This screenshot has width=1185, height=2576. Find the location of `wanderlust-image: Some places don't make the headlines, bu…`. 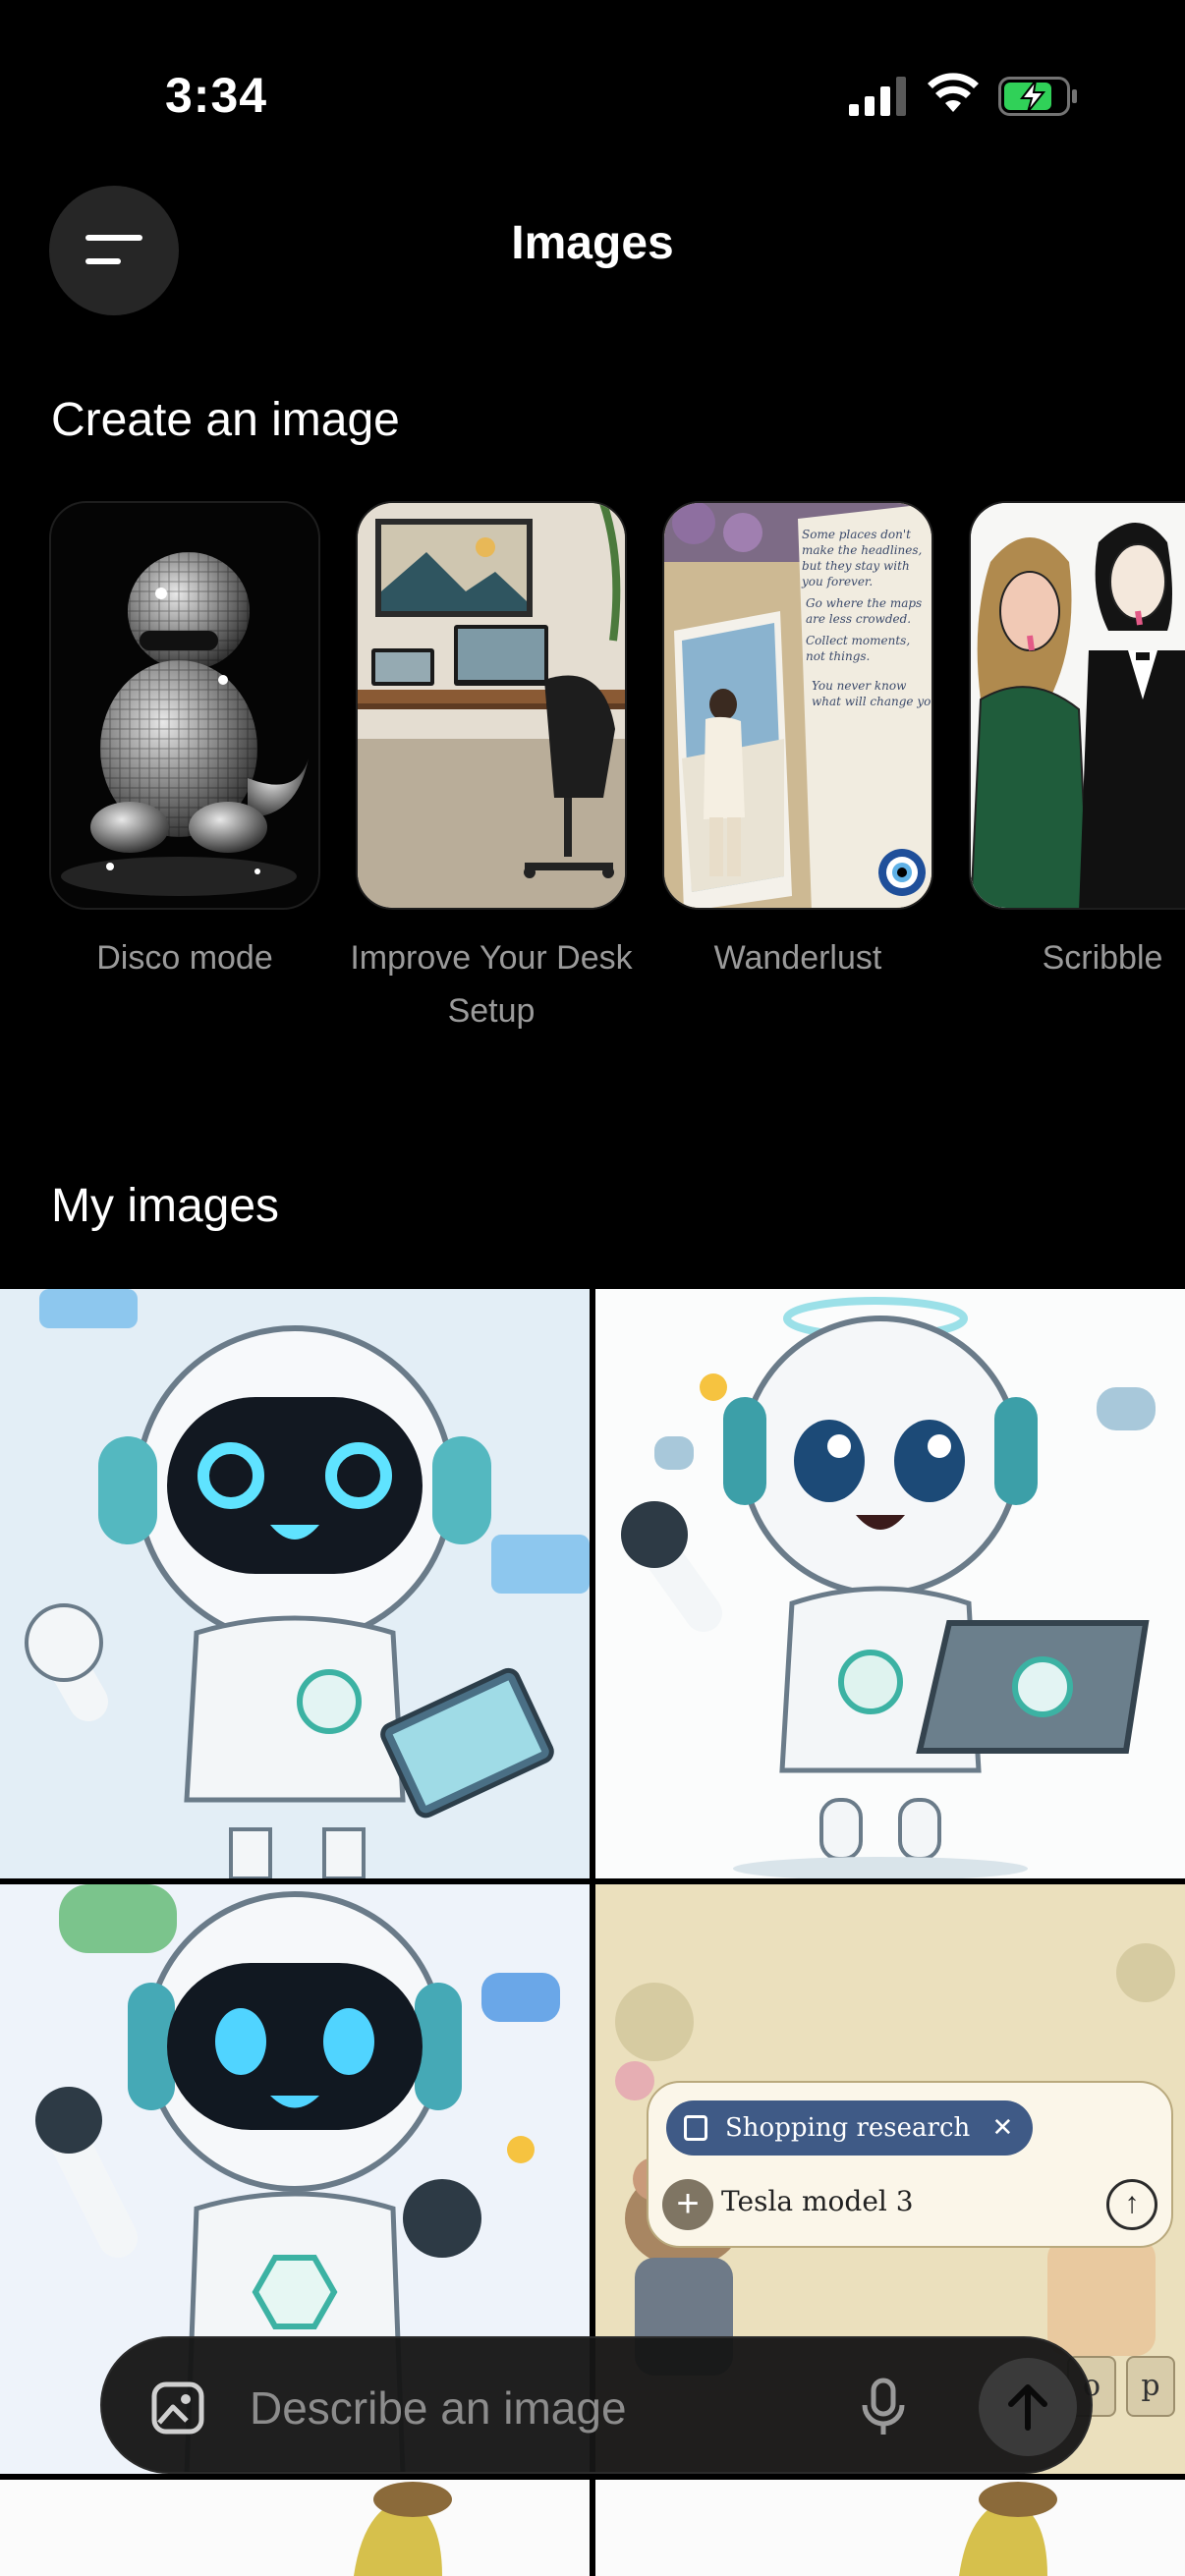

wanderlust-image: Some places don't make the headlines, bu… is located at coordinates (799, 705).